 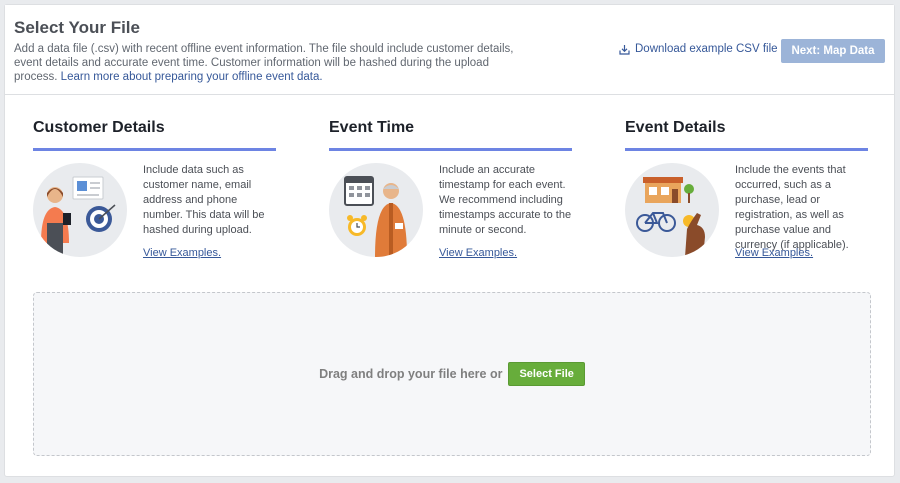 What do you see at coordinates (624, 49) in the screenshot?
I see `download-icon` at bounding box center [624, 49].